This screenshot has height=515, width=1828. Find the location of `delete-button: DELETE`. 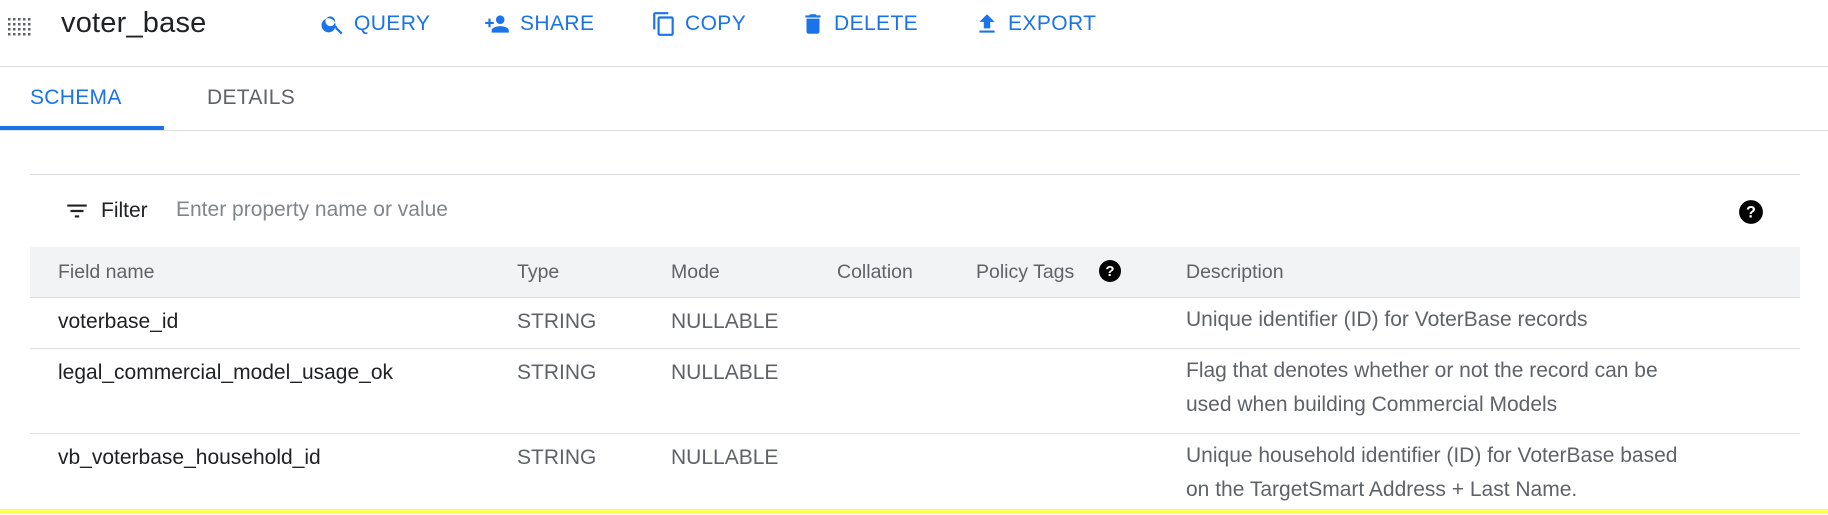

delete-button: DELETE is located at coordinates (859, 24).